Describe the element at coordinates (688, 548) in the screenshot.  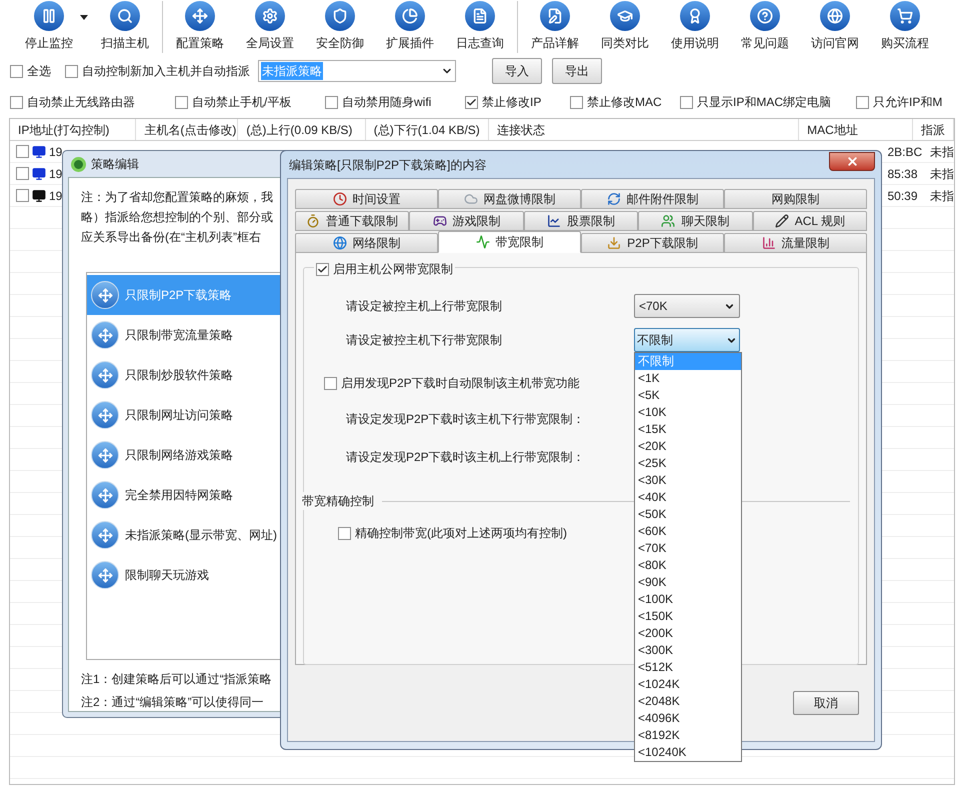
I see `dropdown-option: <70K` at that location.